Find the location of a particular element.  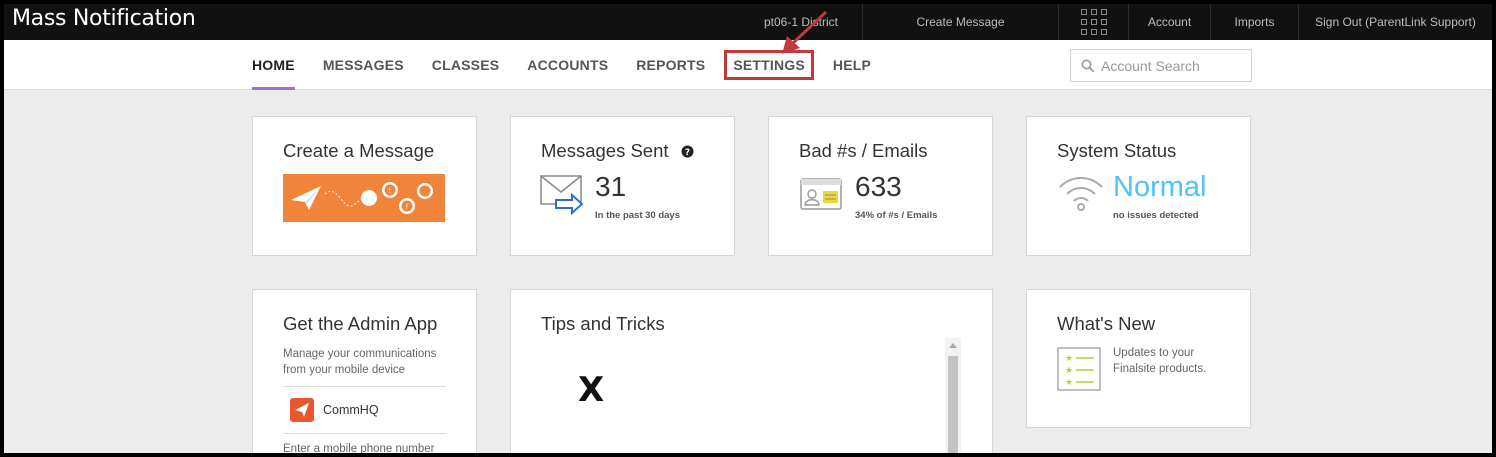

system-status-card: System Status Normal no issues detected is located at coordinates (1138, 186).